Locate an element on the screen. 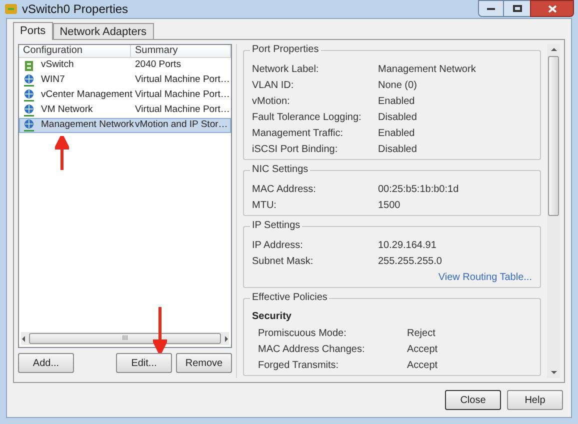 Image resolution: width=578 pixels, height=424 pixels. close-dialog-button: Close is located at coordinates (473, 400).